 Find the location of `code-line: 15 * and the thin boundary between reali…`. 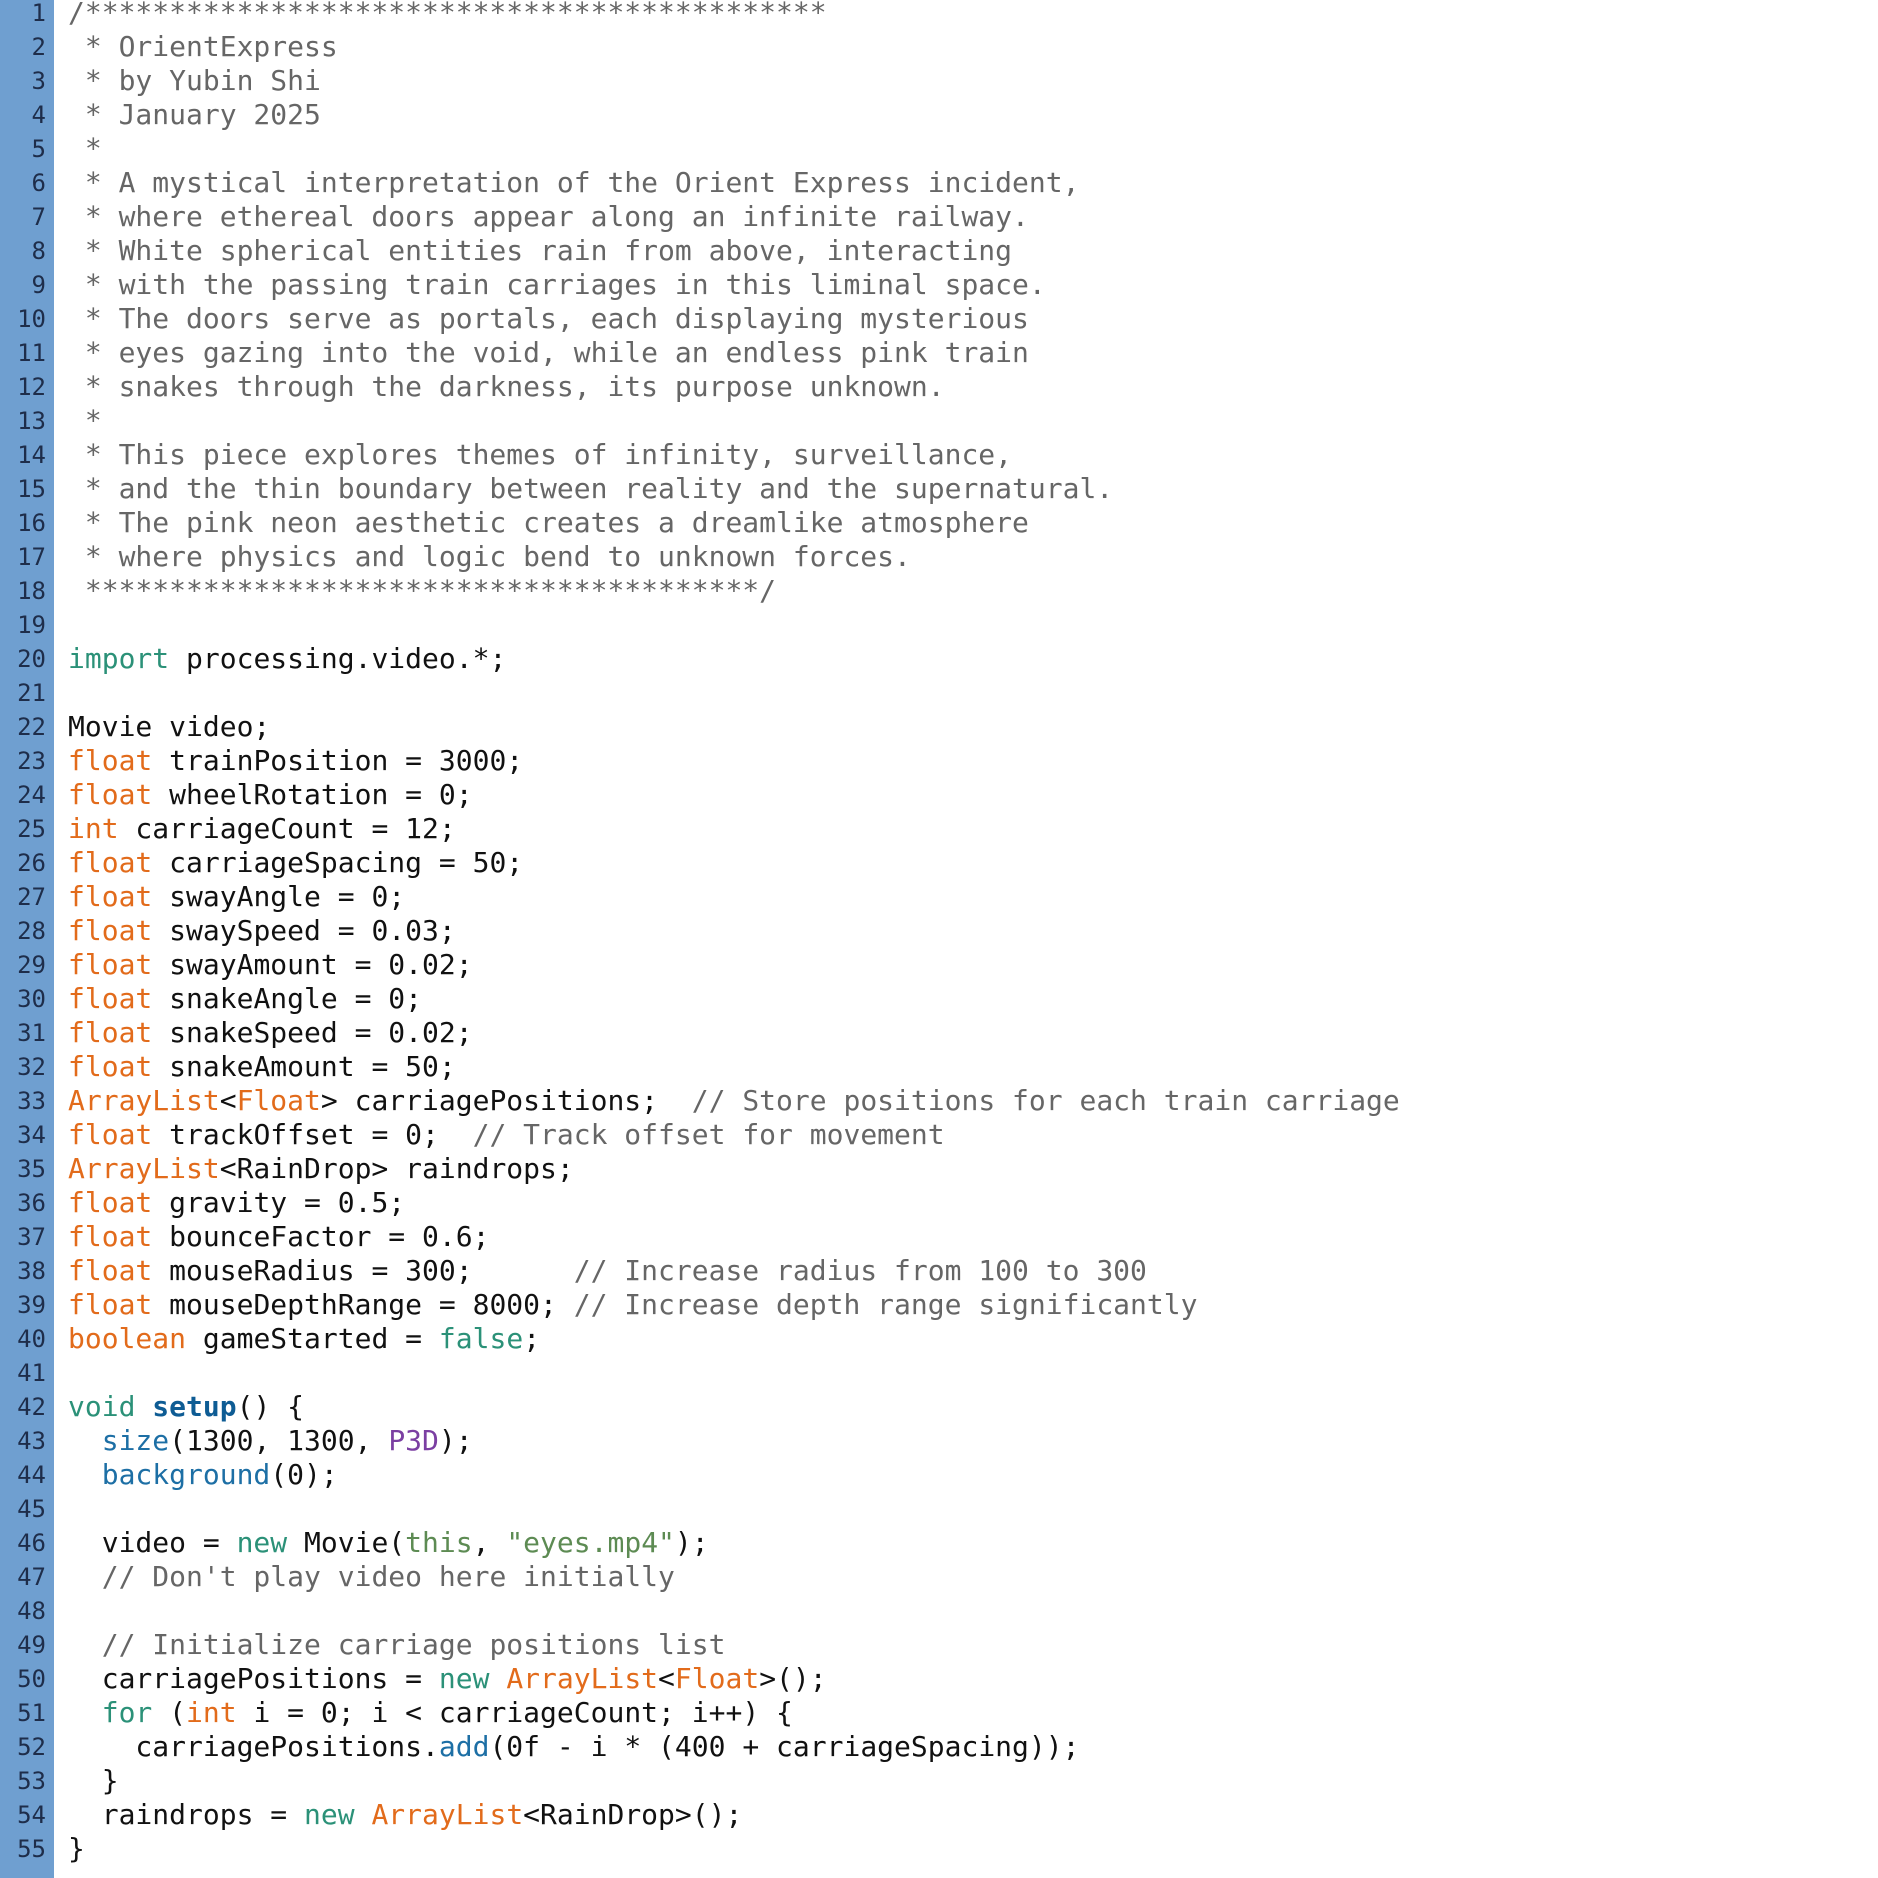

code-line: 15 * and the thin boundary between reali… is located at coordinates (939, 489).